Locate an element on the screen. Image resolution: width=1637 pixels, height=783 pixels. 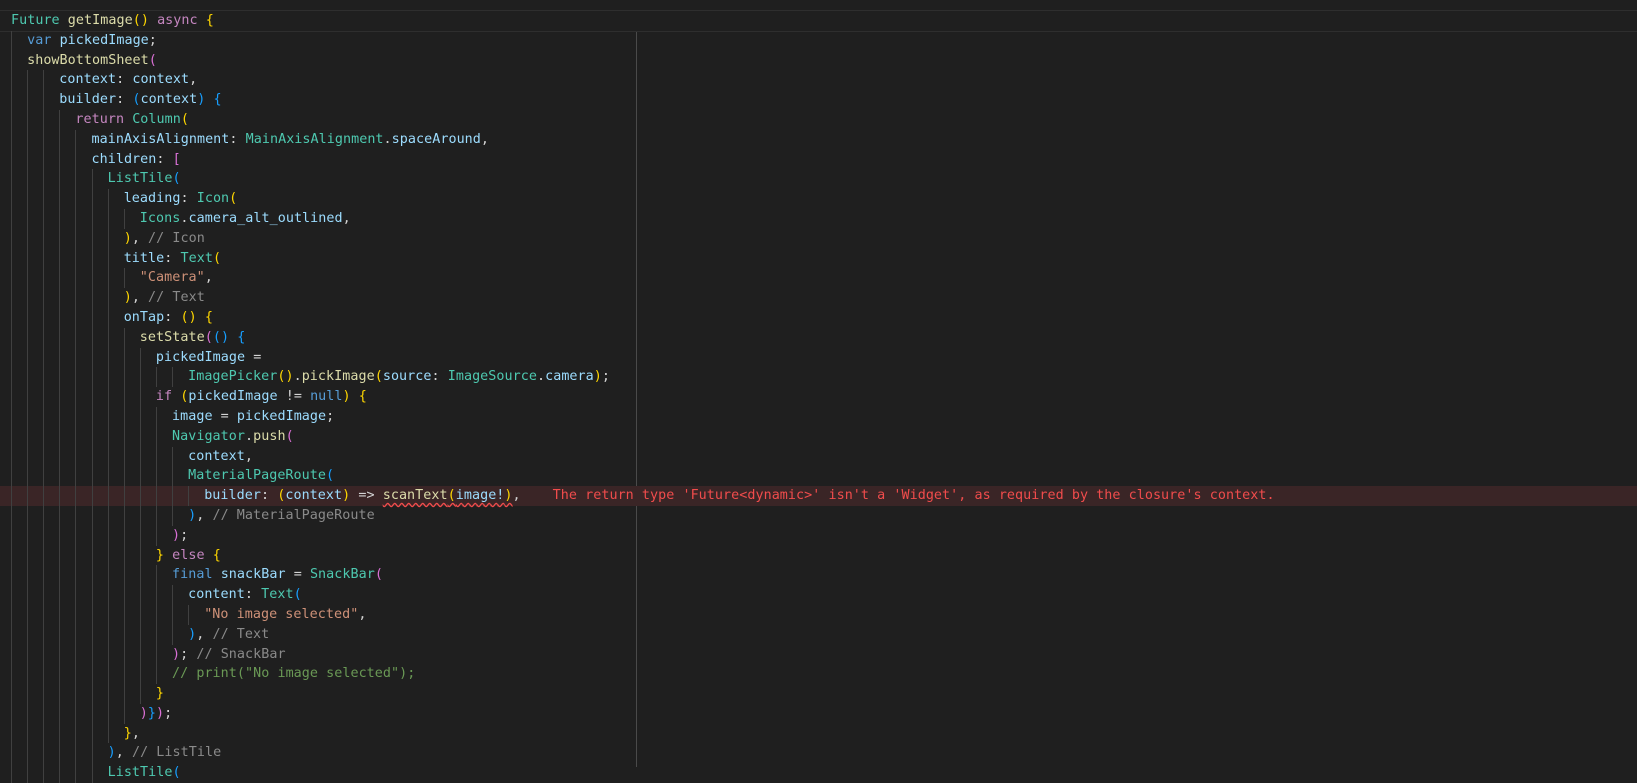
code-line: children: [ is located at coordinates (818, 159).